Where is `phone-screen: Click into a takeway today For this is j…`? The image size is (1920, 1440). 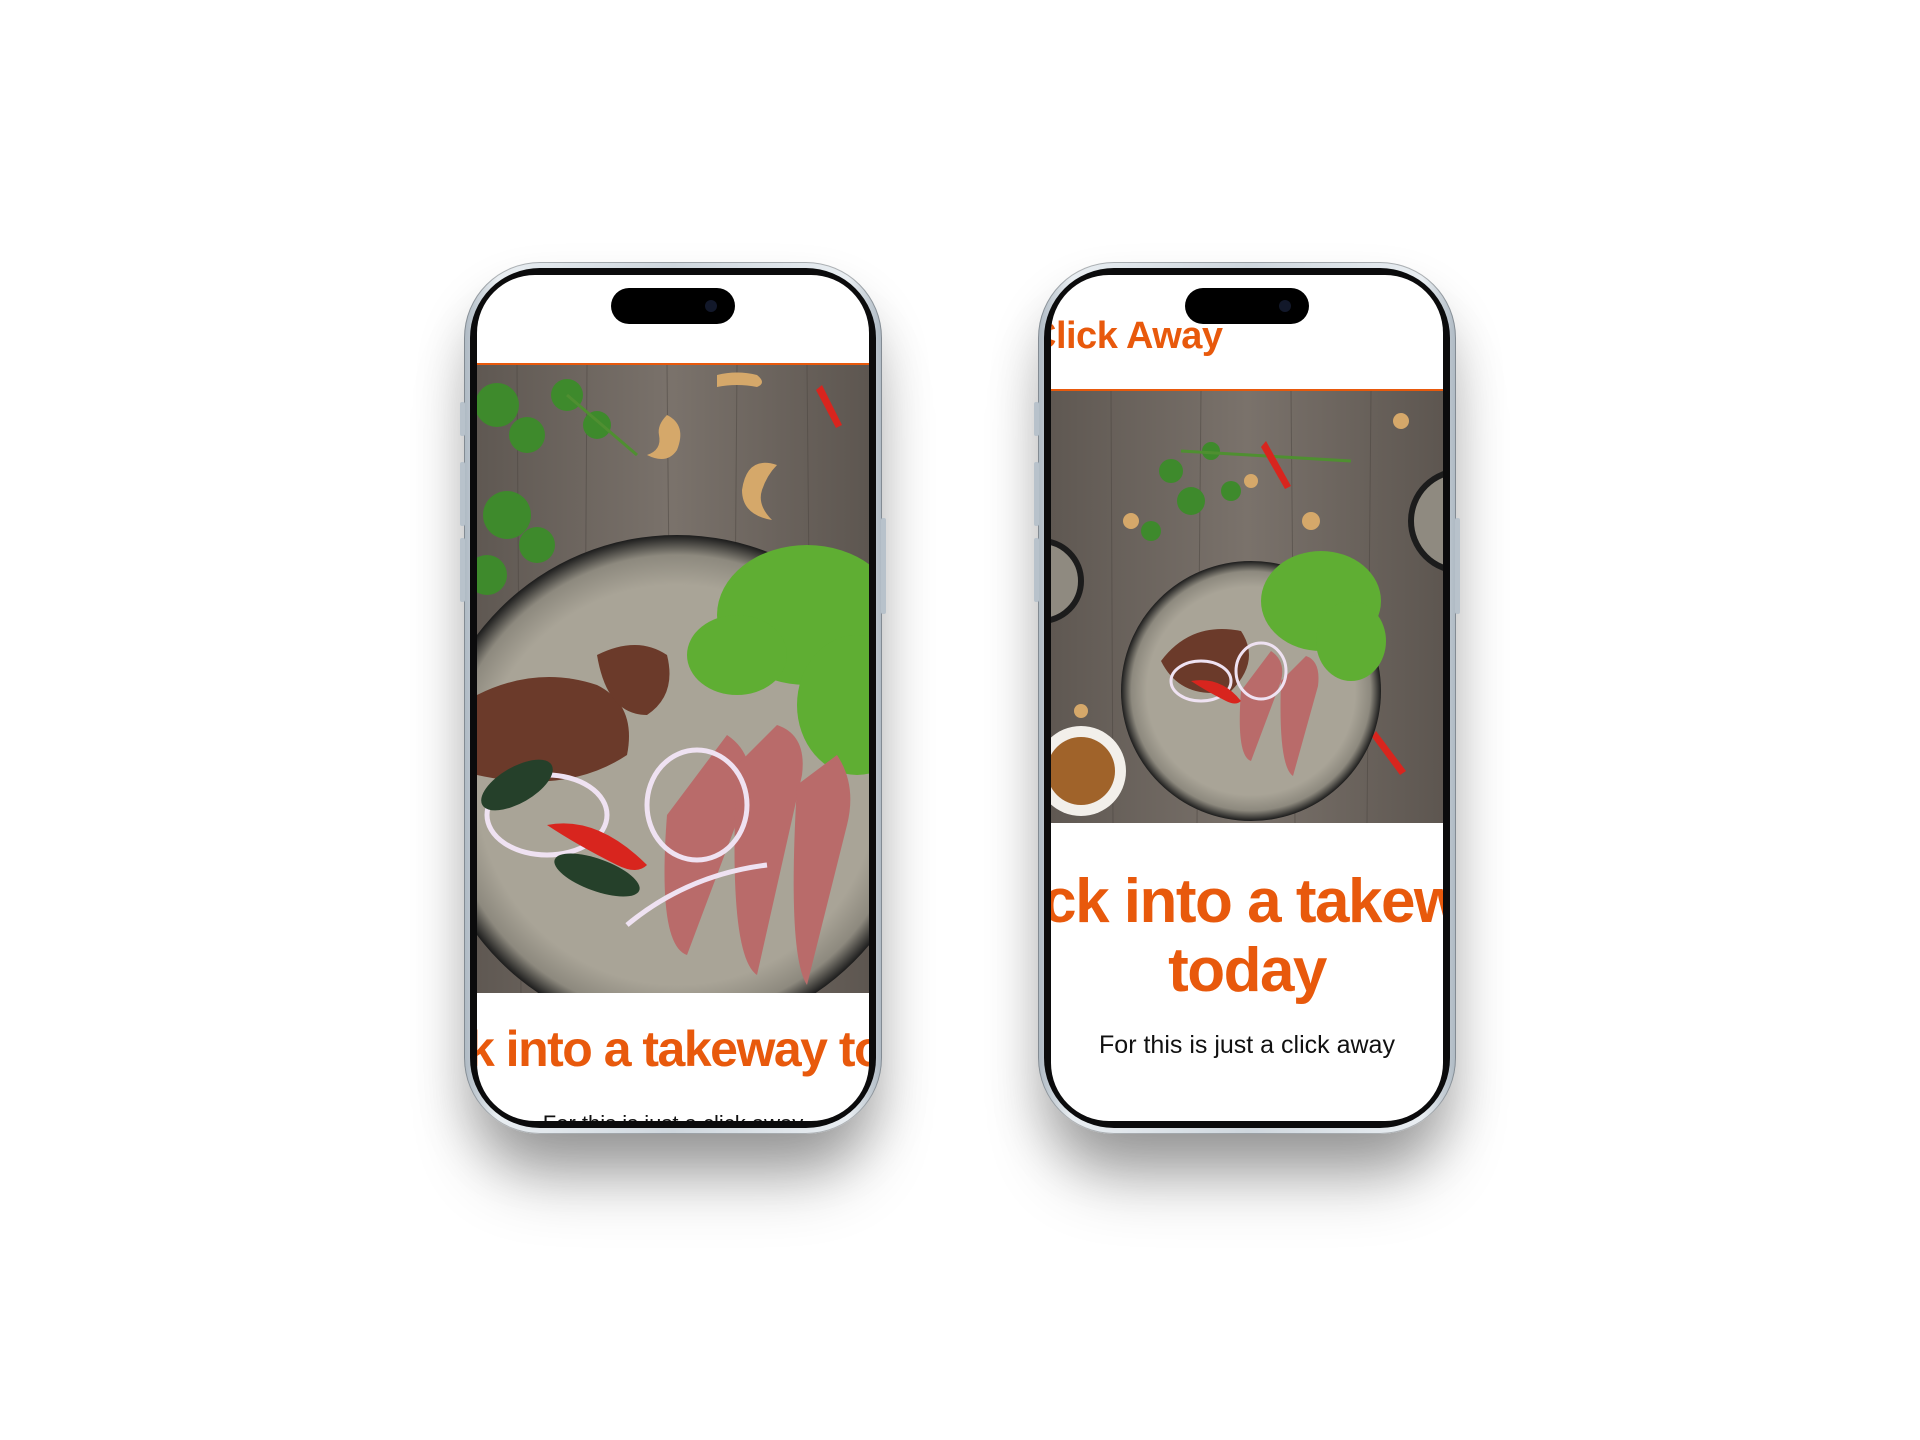 phone-screen: Click into a takeway today For this is j… is located at coordinates (673, 698).